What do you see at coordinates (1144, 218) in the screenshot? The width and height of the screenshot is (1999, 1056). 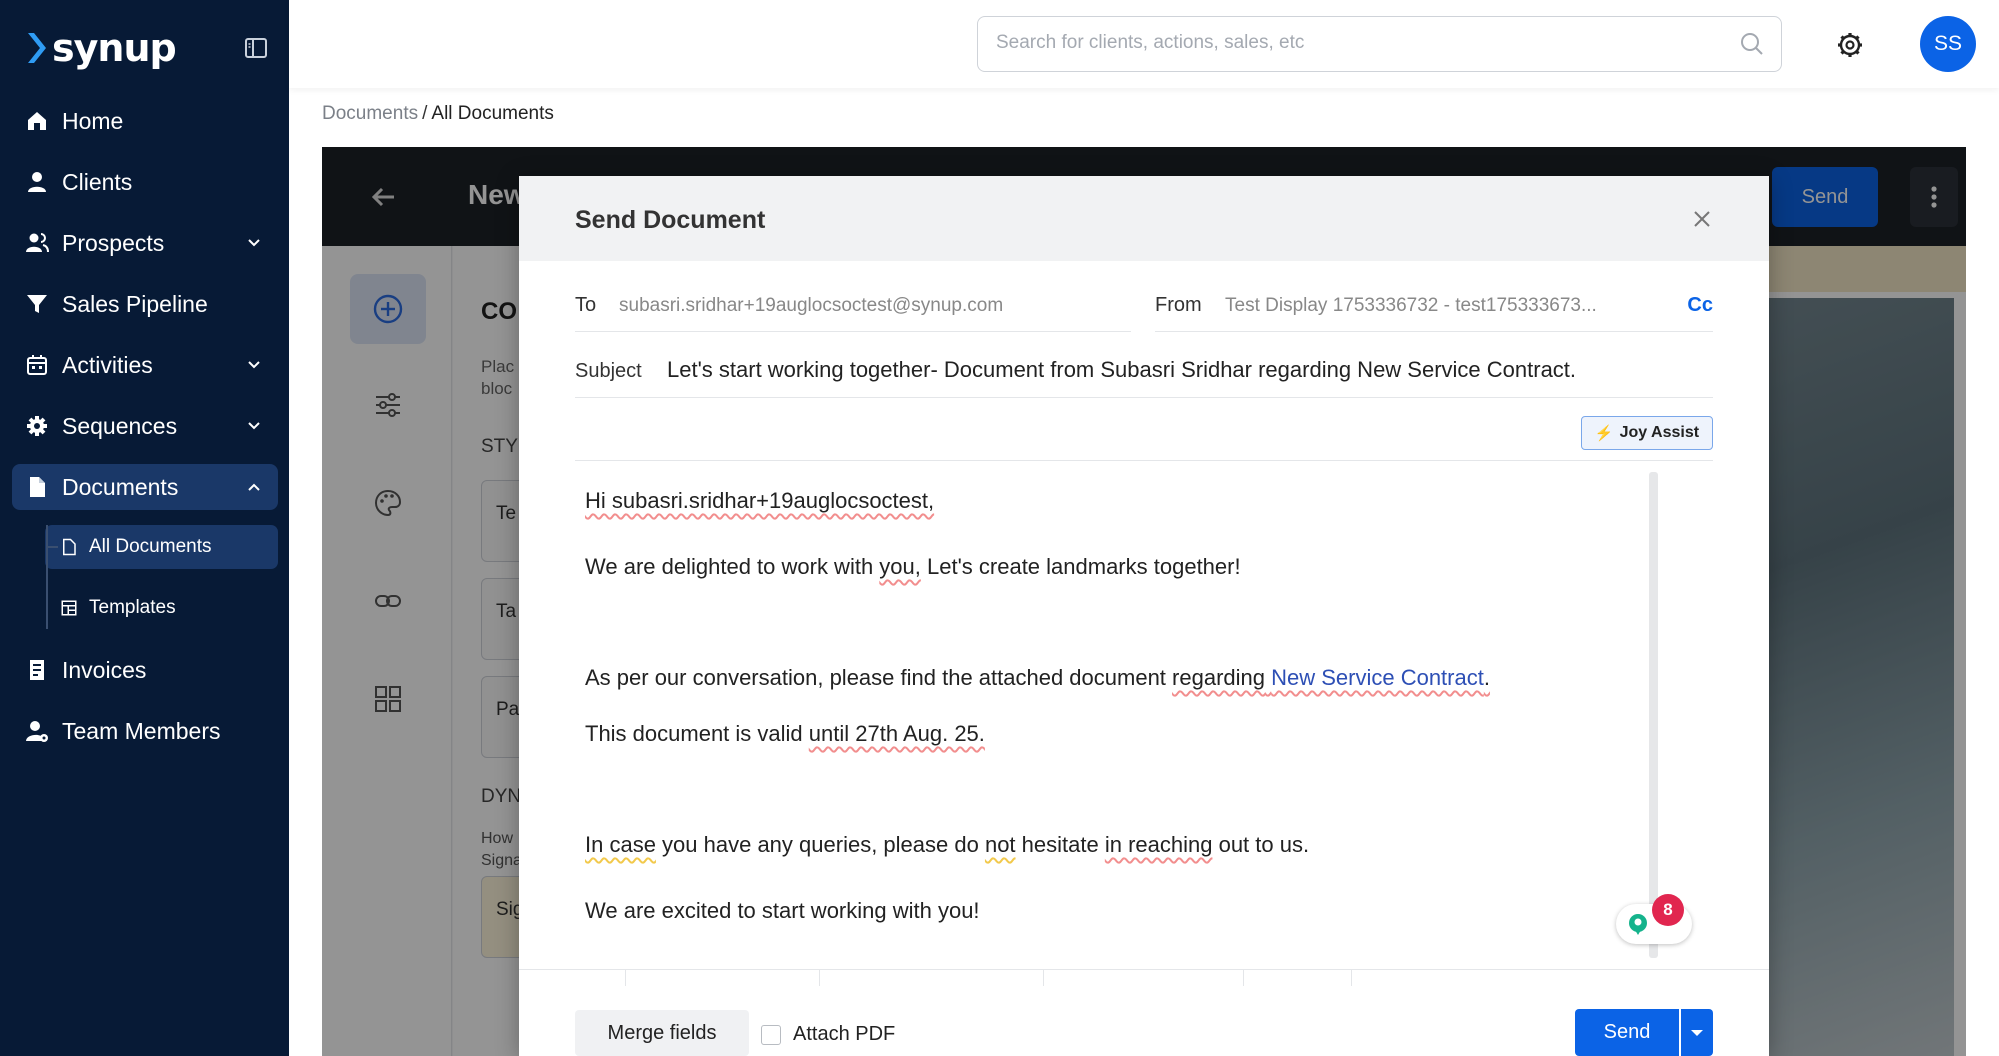 I see `modal-header: Send Document` at bounding box center [1144, 218].